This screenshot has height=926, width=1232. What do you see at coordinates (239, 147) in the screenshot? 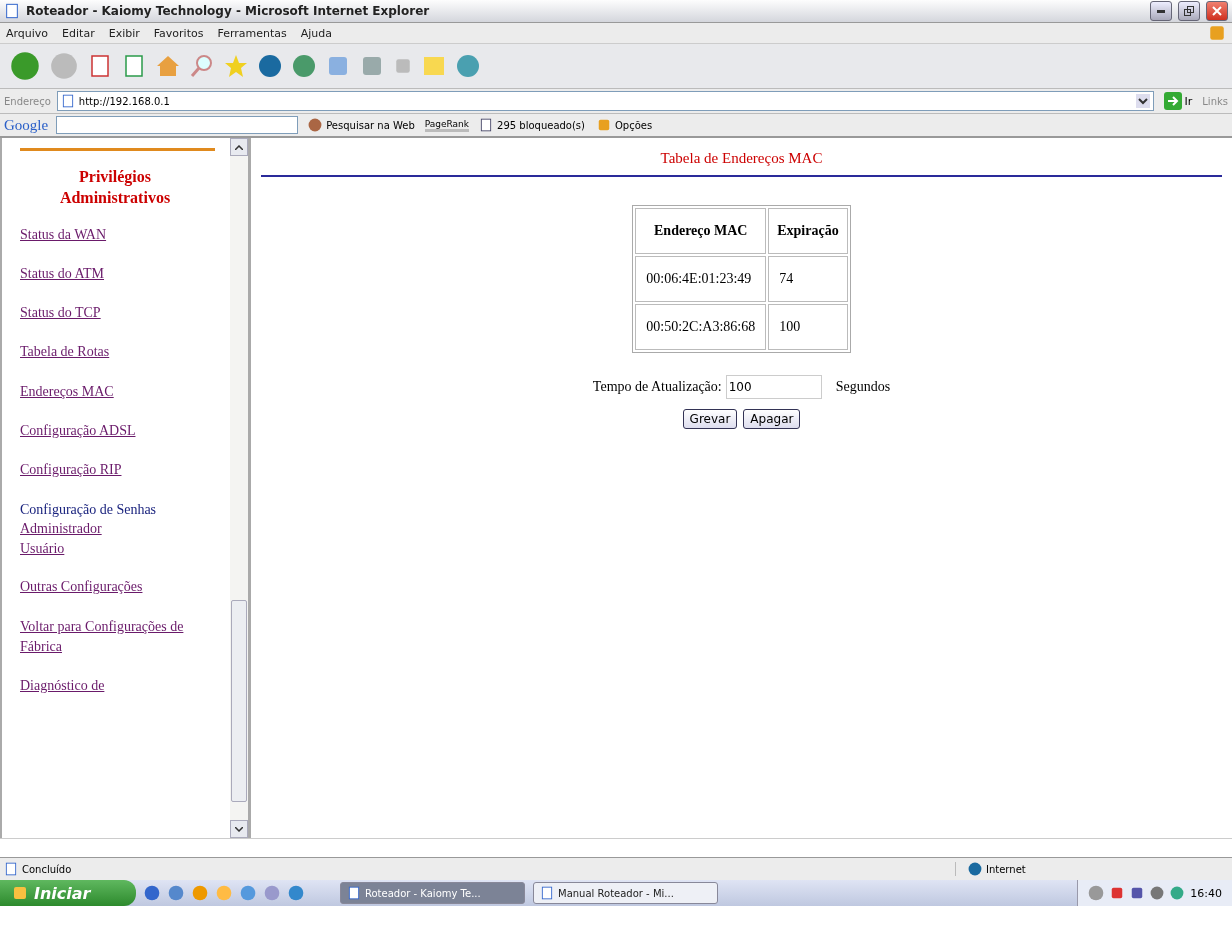
I see `scroll-up-icon` at bounding box center [239, 147].